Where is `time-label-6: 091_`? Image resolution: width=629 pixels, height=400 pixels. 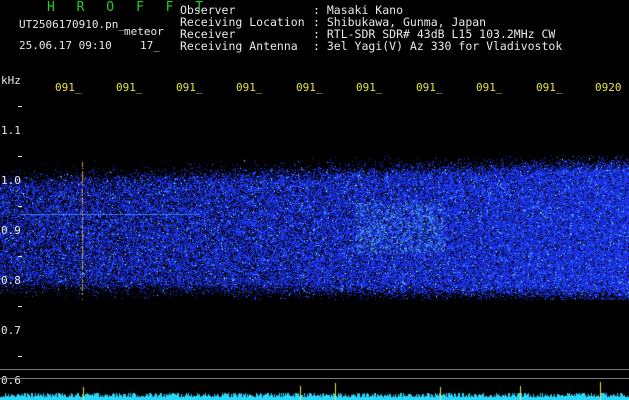 time-label-6: 091_ is located at coordinates (369, 87).